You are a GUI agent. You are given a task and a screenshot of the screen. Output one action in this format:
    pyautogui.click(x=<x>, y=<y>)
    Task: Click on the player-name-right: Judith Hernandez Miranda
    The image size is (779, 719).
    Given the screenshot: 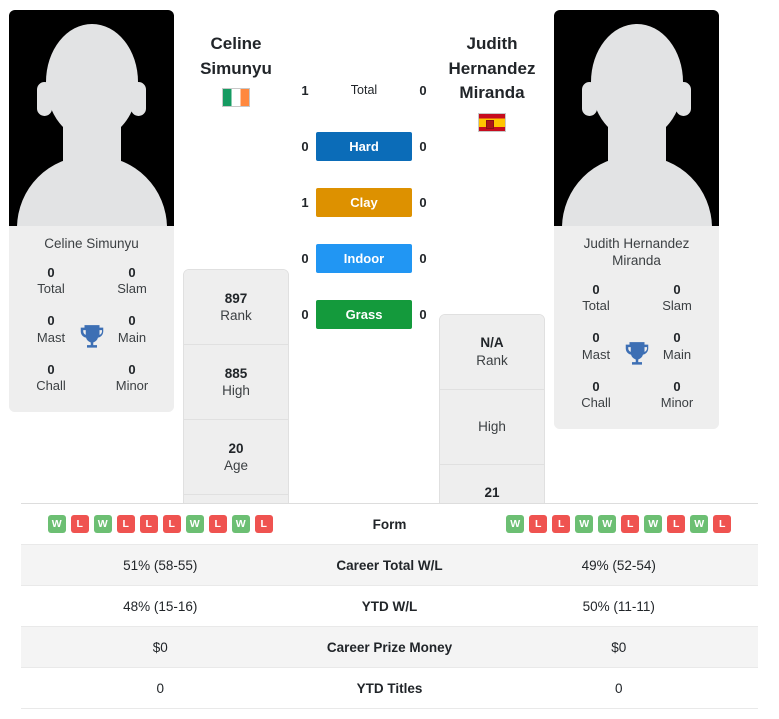 What is the action you would take?
    pyautogui.click(x=492, y=69)
    